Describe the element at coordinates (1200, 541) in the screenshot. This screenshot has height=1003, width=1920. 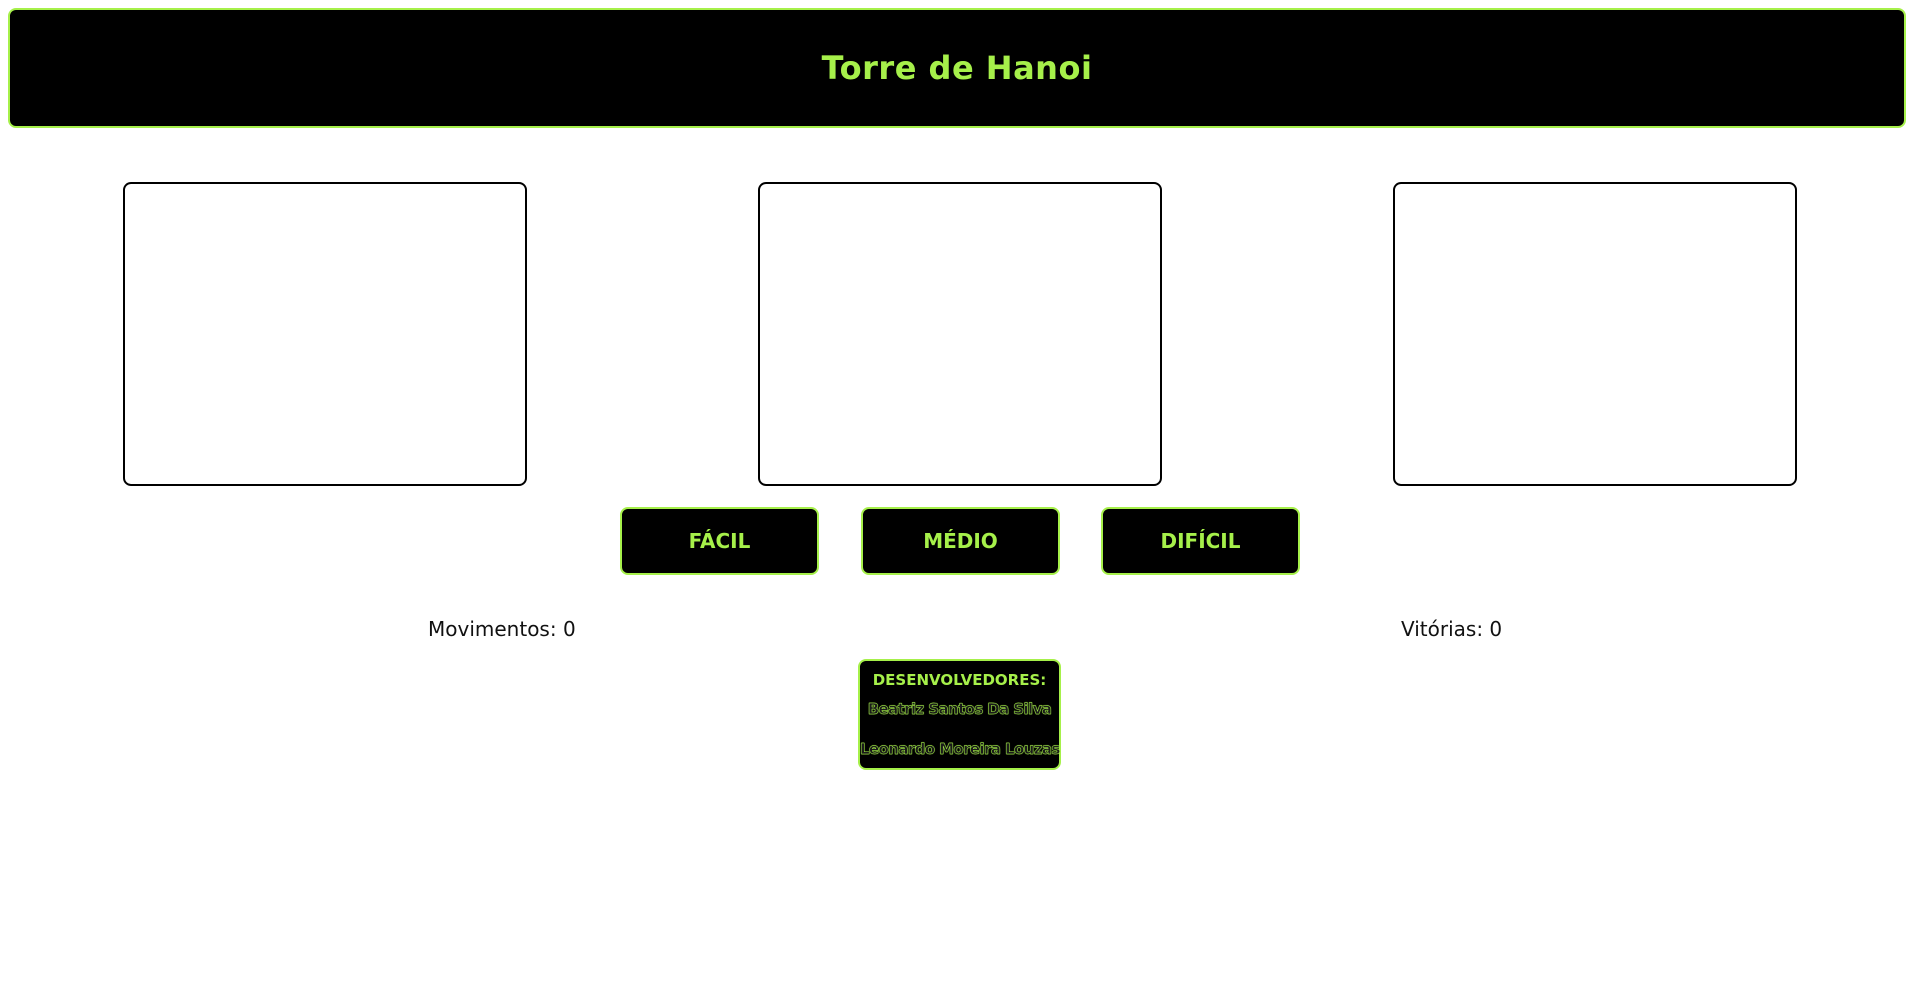
I see `hard-button: DIFÍCIL` at that location.